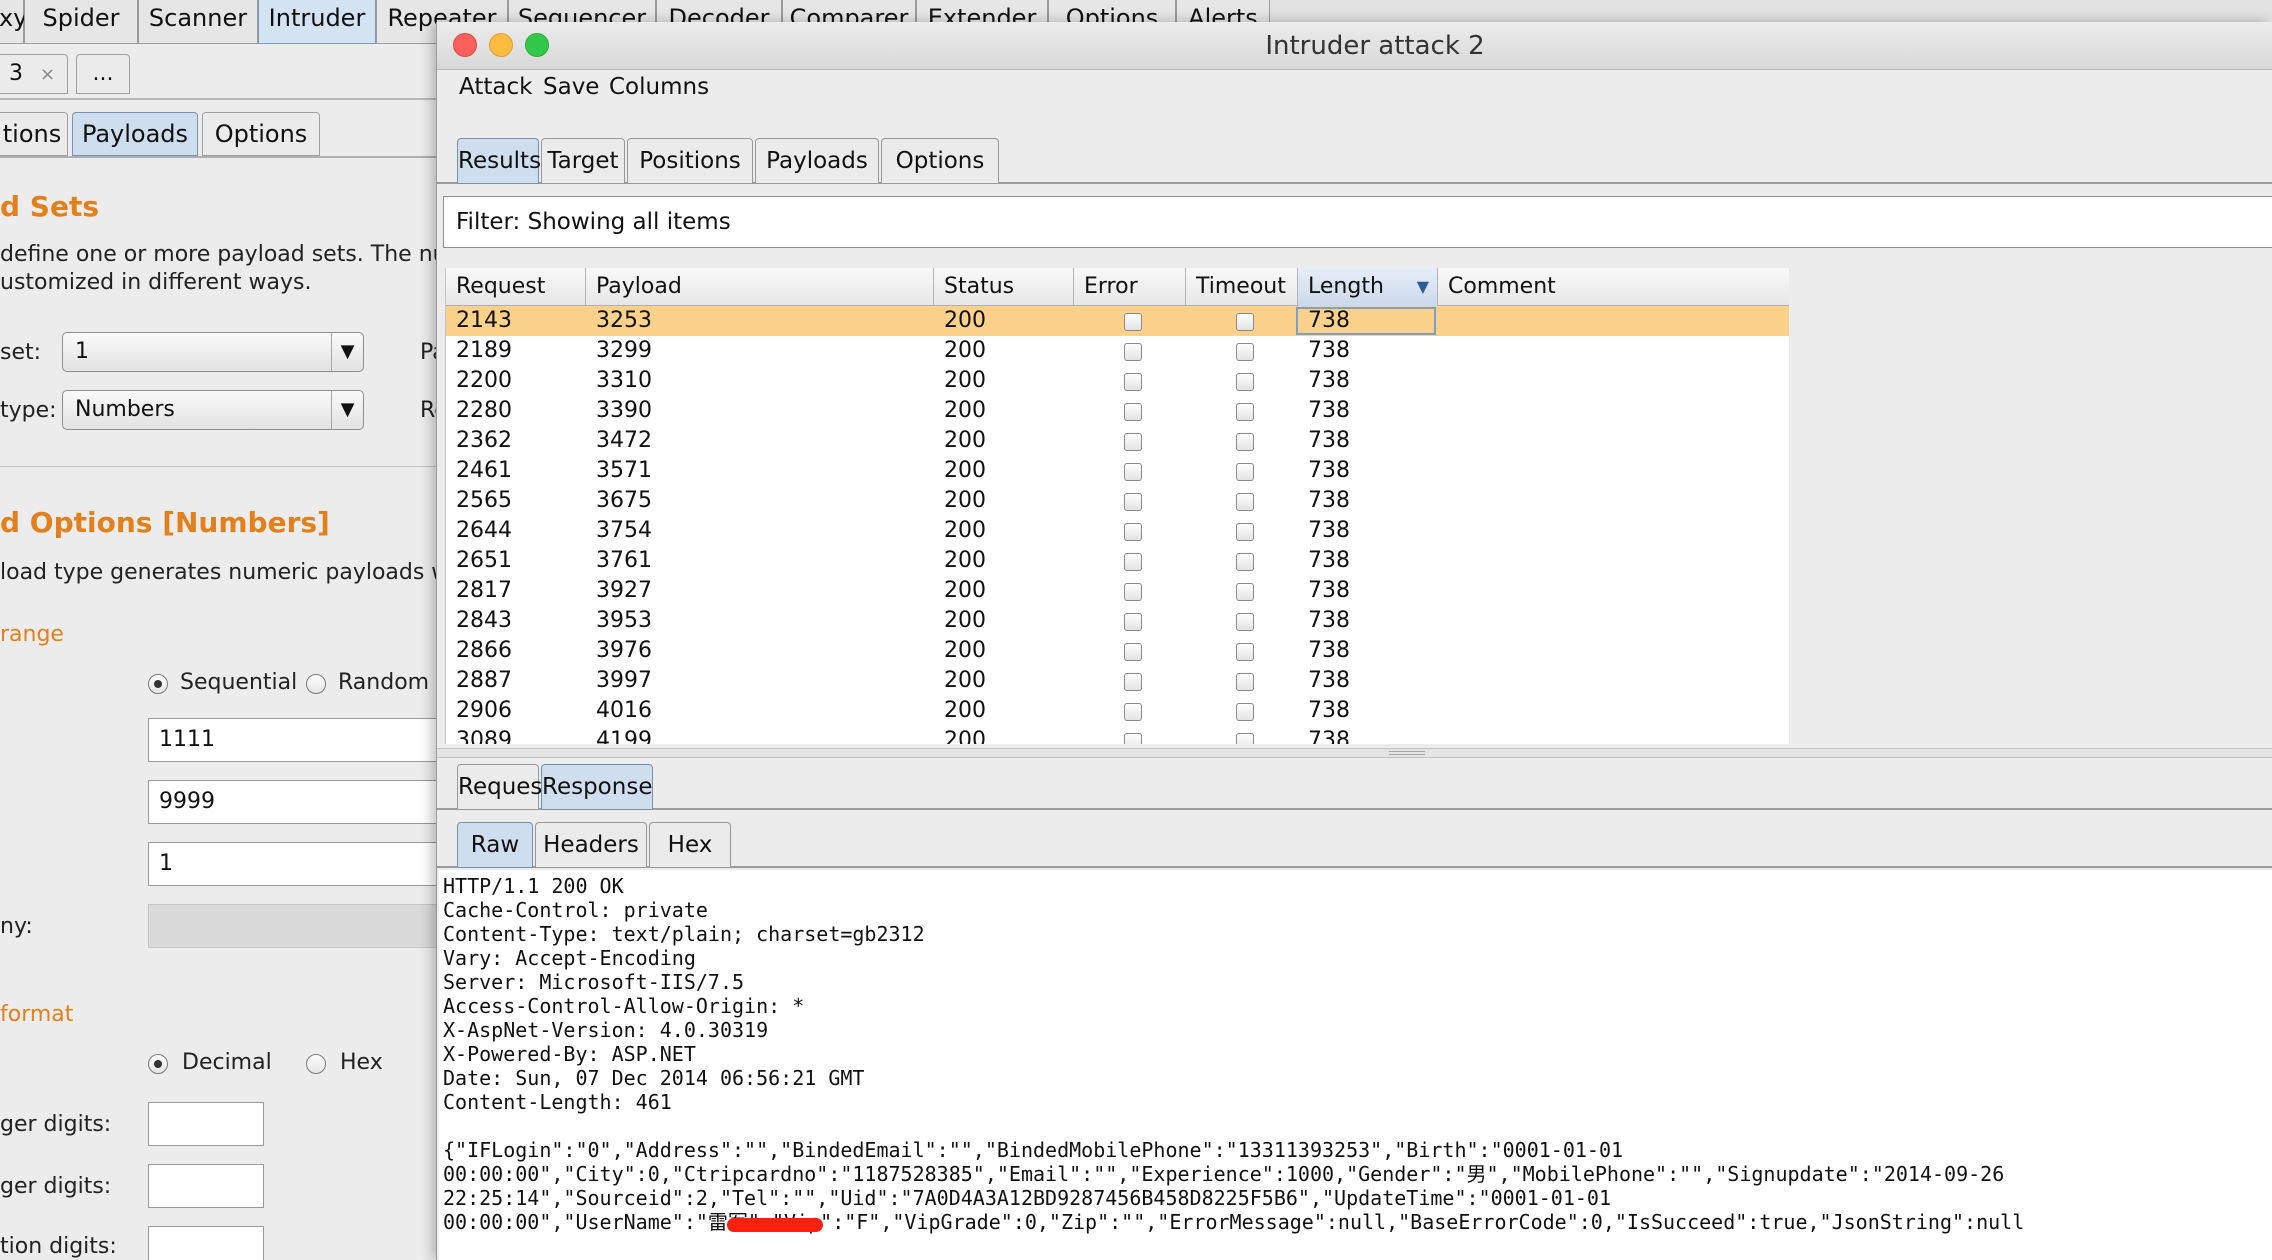 Image resolution: width=2272 pixels, height=1260 pixels. I want to click on col-status: Status, so click(1004, 287).